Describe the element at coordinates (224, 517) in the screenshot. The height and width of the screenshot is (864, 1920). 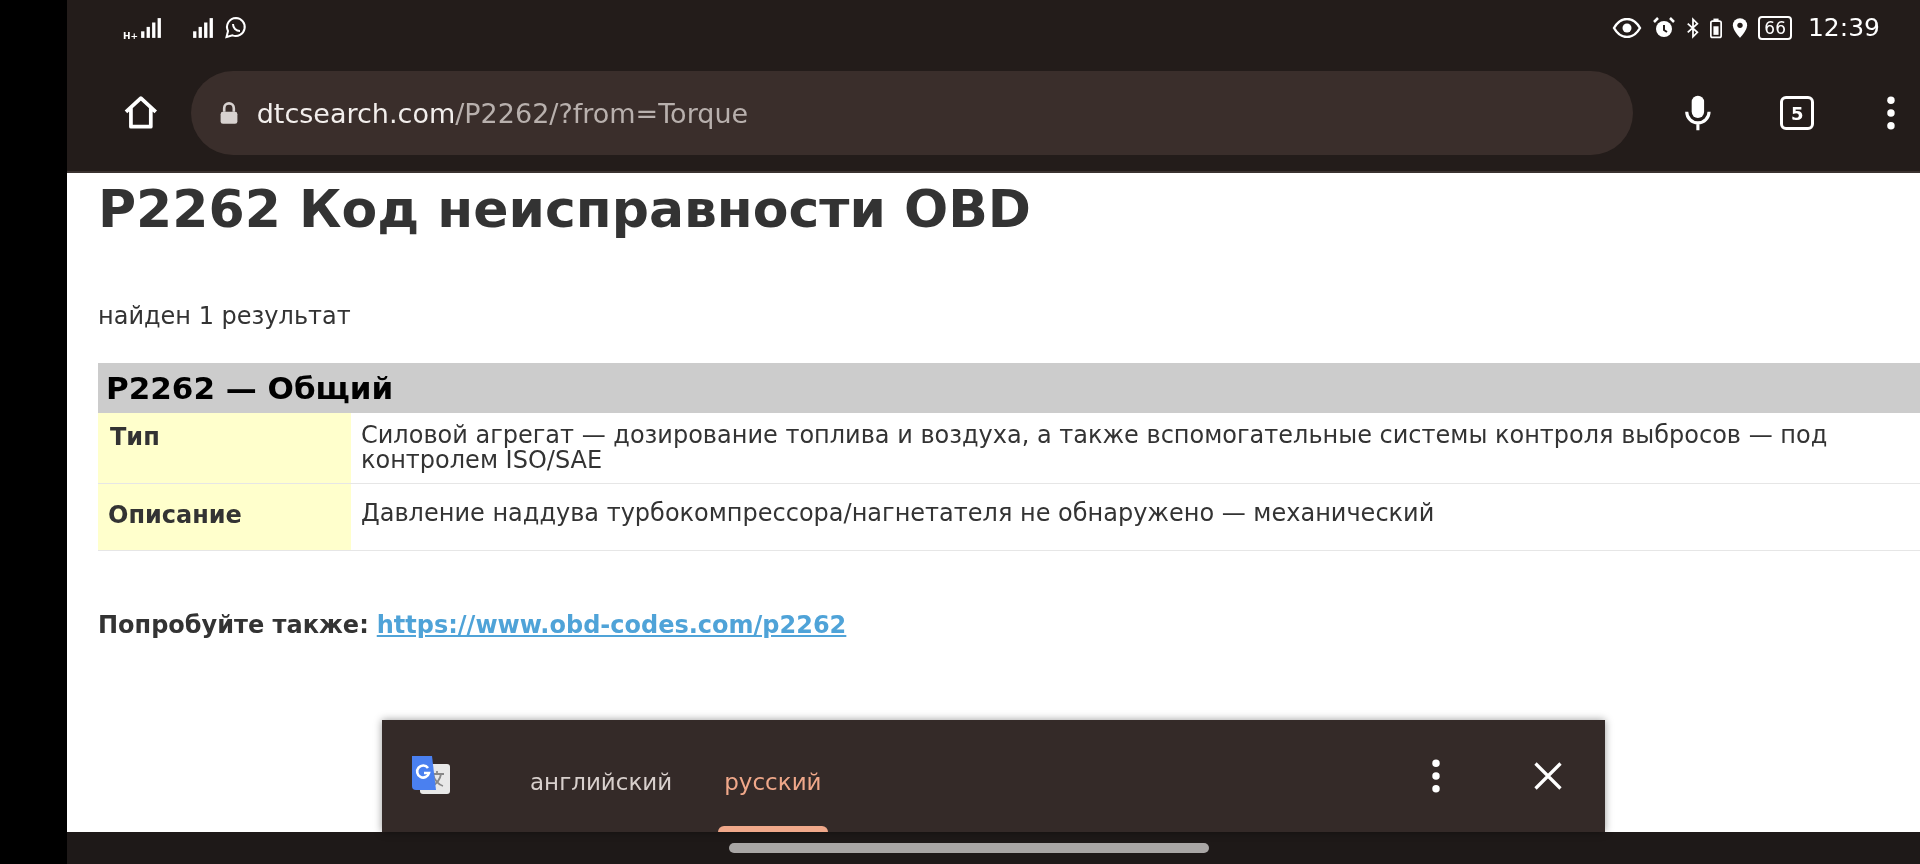
I see `table-cell: Описание` at that location.